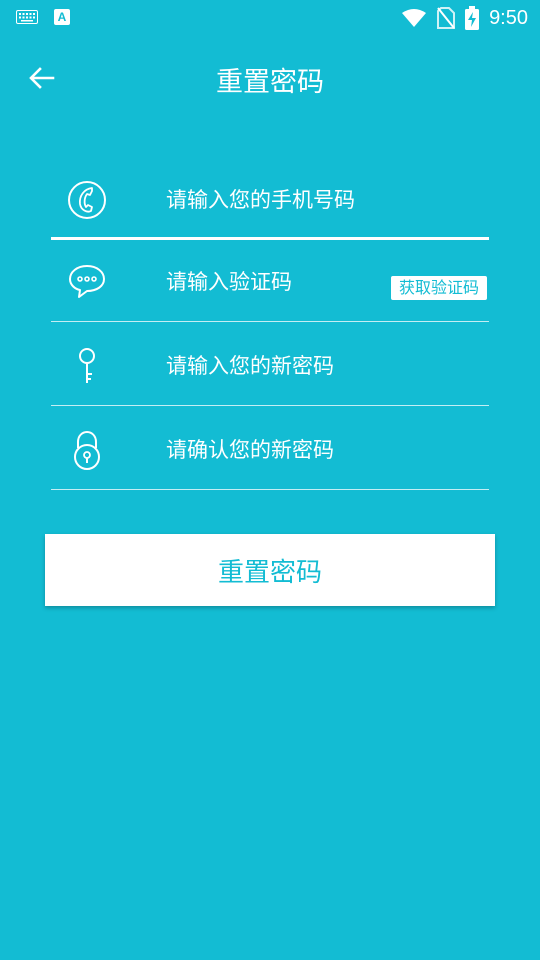  I want to click on status-bar-left: A, so click(43, 17).